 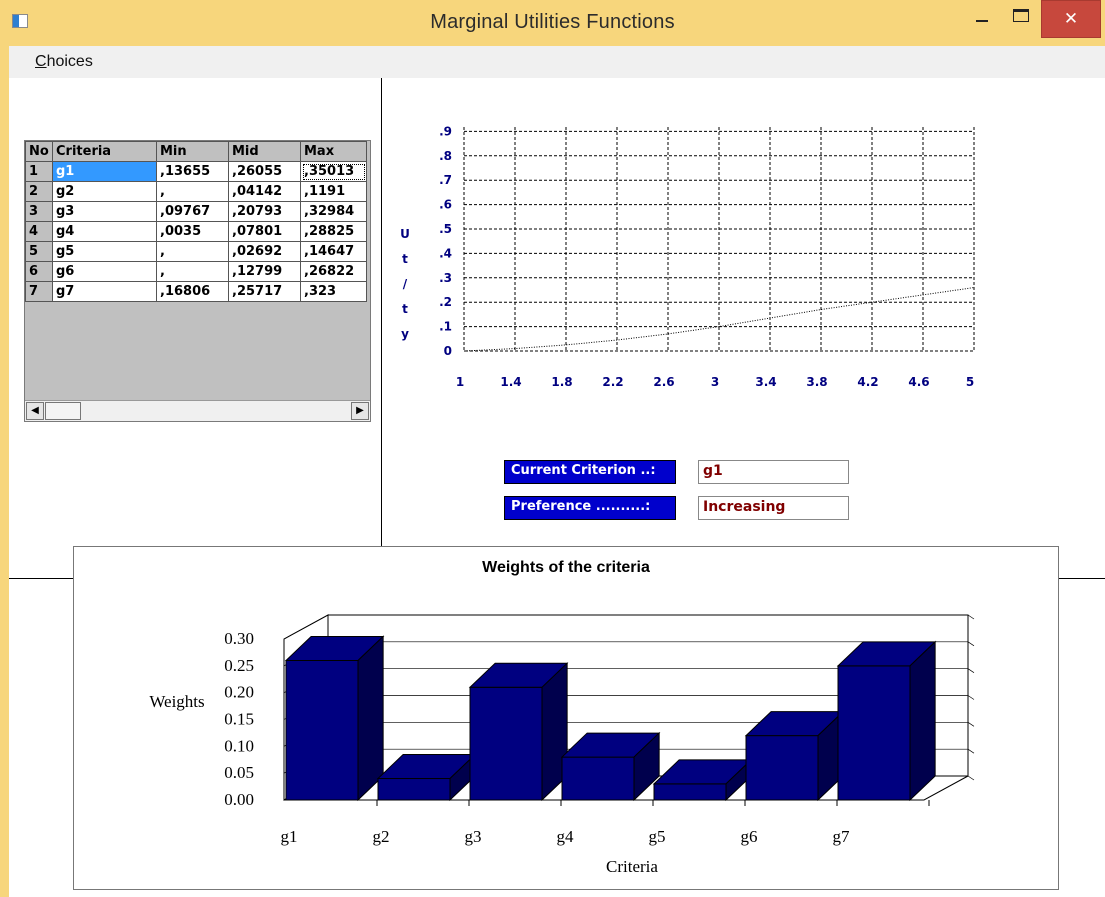 What do you see at coordinates (333, 171) in the screenshot?
I see `cell-max: ,35013` at bounding box center [333, 171].